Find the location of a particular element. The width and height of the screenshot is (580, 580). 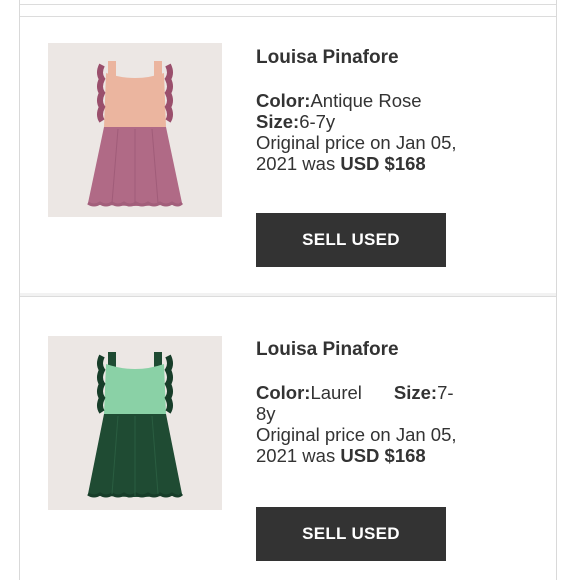

size-value-wrap: 8y is located at coordinates (266, 413).